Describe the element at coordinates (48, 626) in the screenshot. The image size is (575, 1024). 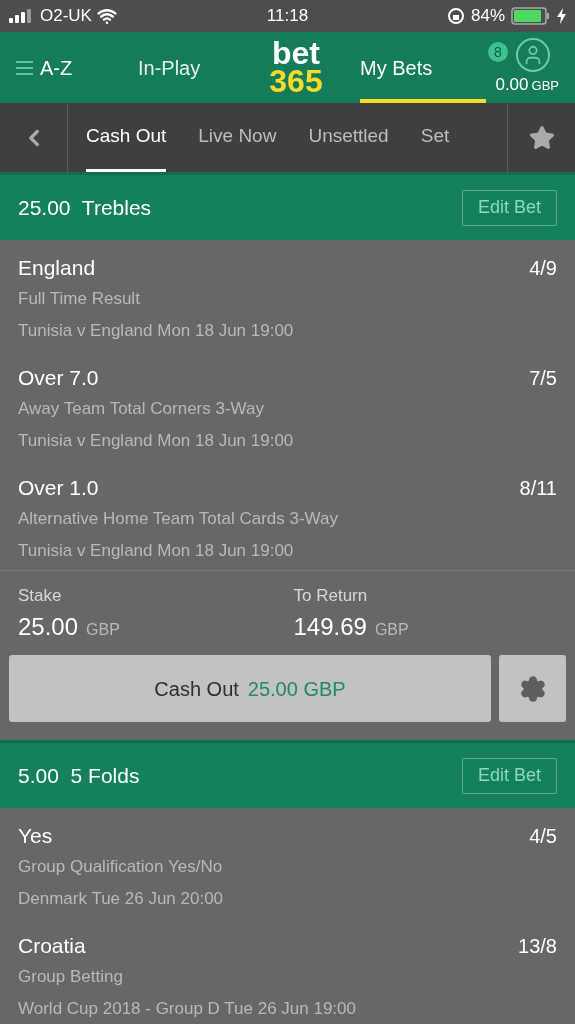
I see `stake-amount: 25.00` at that location.